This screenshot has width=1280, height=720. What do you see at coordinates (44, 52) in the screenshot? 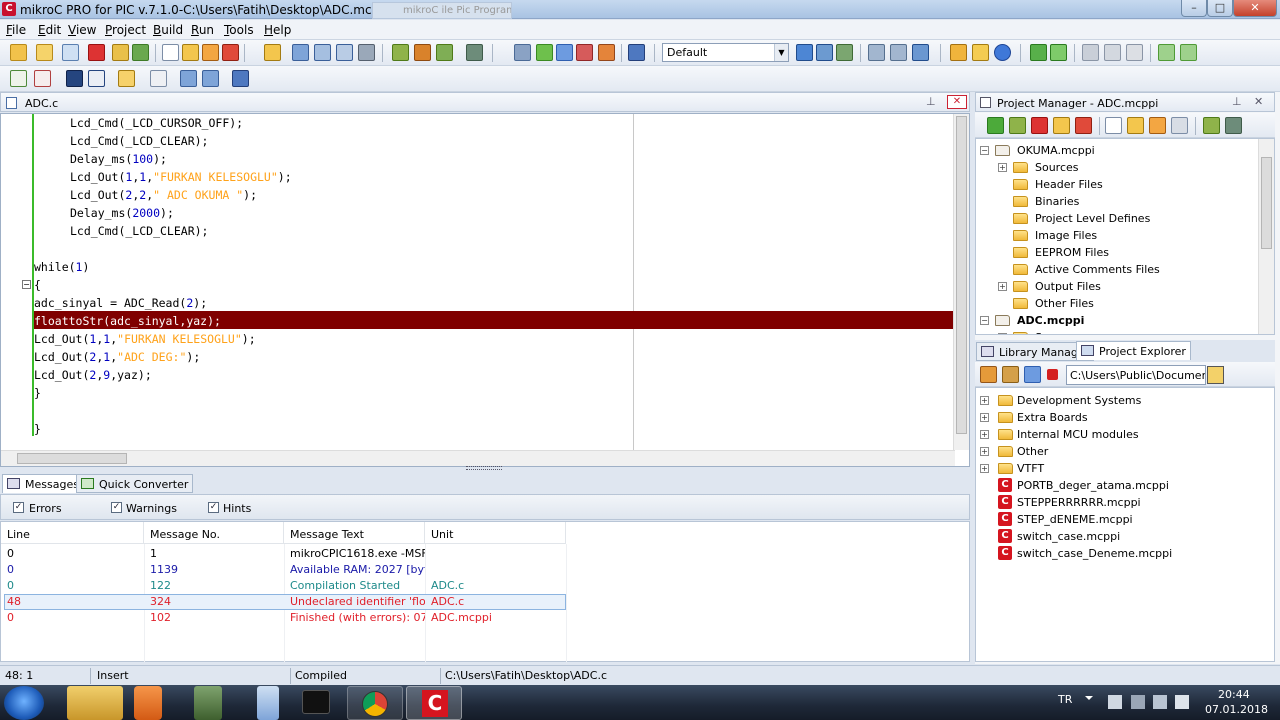
I see `open-project-icon` at bounding box center [44, 52].